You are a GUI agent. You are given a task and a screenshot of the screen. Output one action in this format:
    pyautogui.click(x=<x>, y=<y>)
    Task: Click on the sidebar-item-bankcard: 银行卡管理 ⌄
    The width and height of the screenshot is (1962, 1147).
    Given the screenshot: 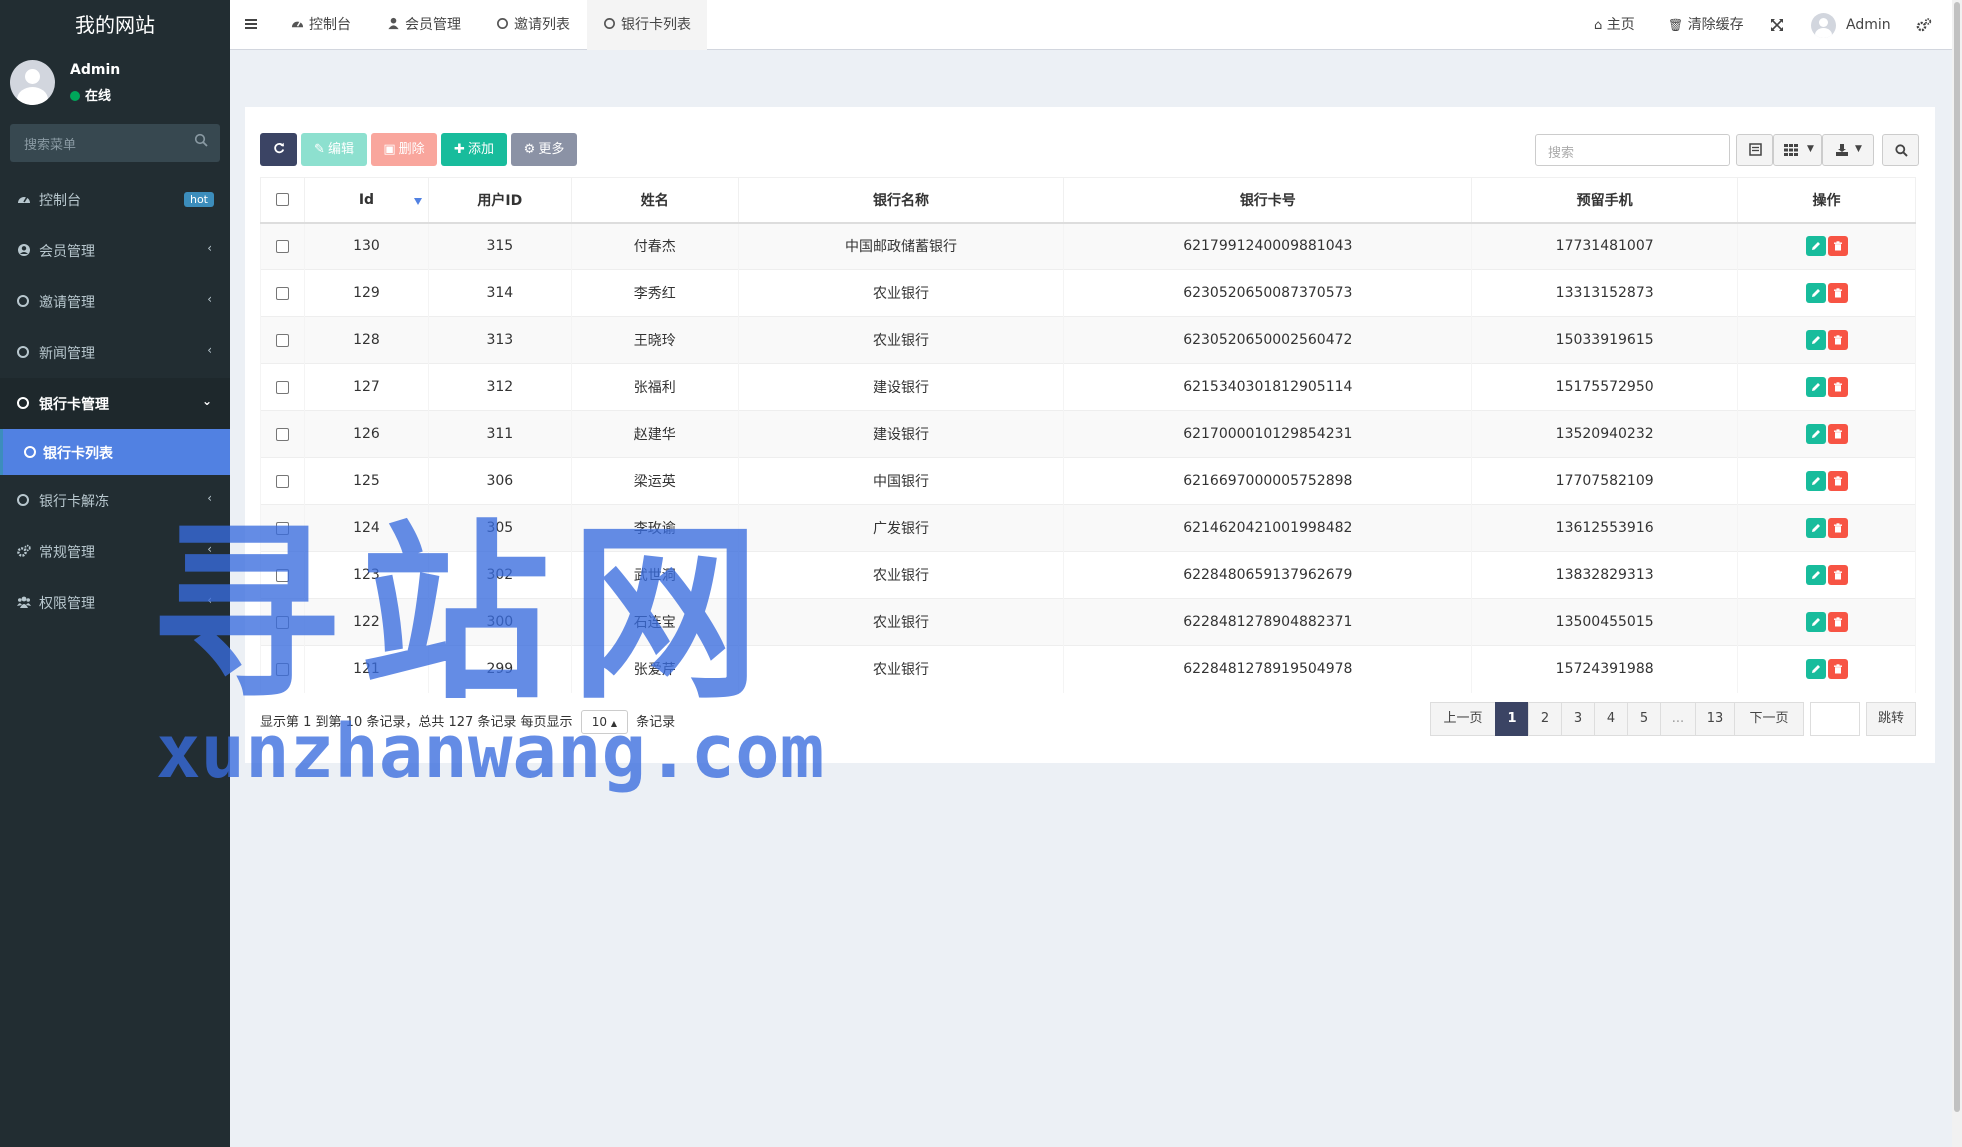 What is the action you would take?
    pyautogui.click(x=115, y=403)
    